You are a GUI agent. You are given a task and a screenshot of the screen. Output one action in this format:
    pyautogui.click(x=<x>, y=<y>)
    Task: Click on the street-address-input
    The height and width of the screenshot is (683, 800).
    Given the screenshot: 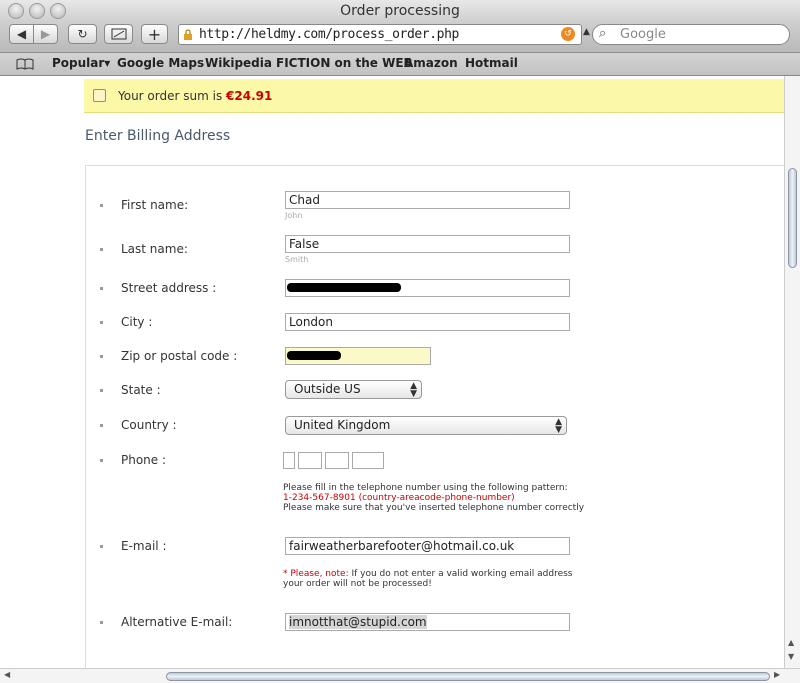 What is the action you would take?
    pyautogui.click(x=427, y=288)
    